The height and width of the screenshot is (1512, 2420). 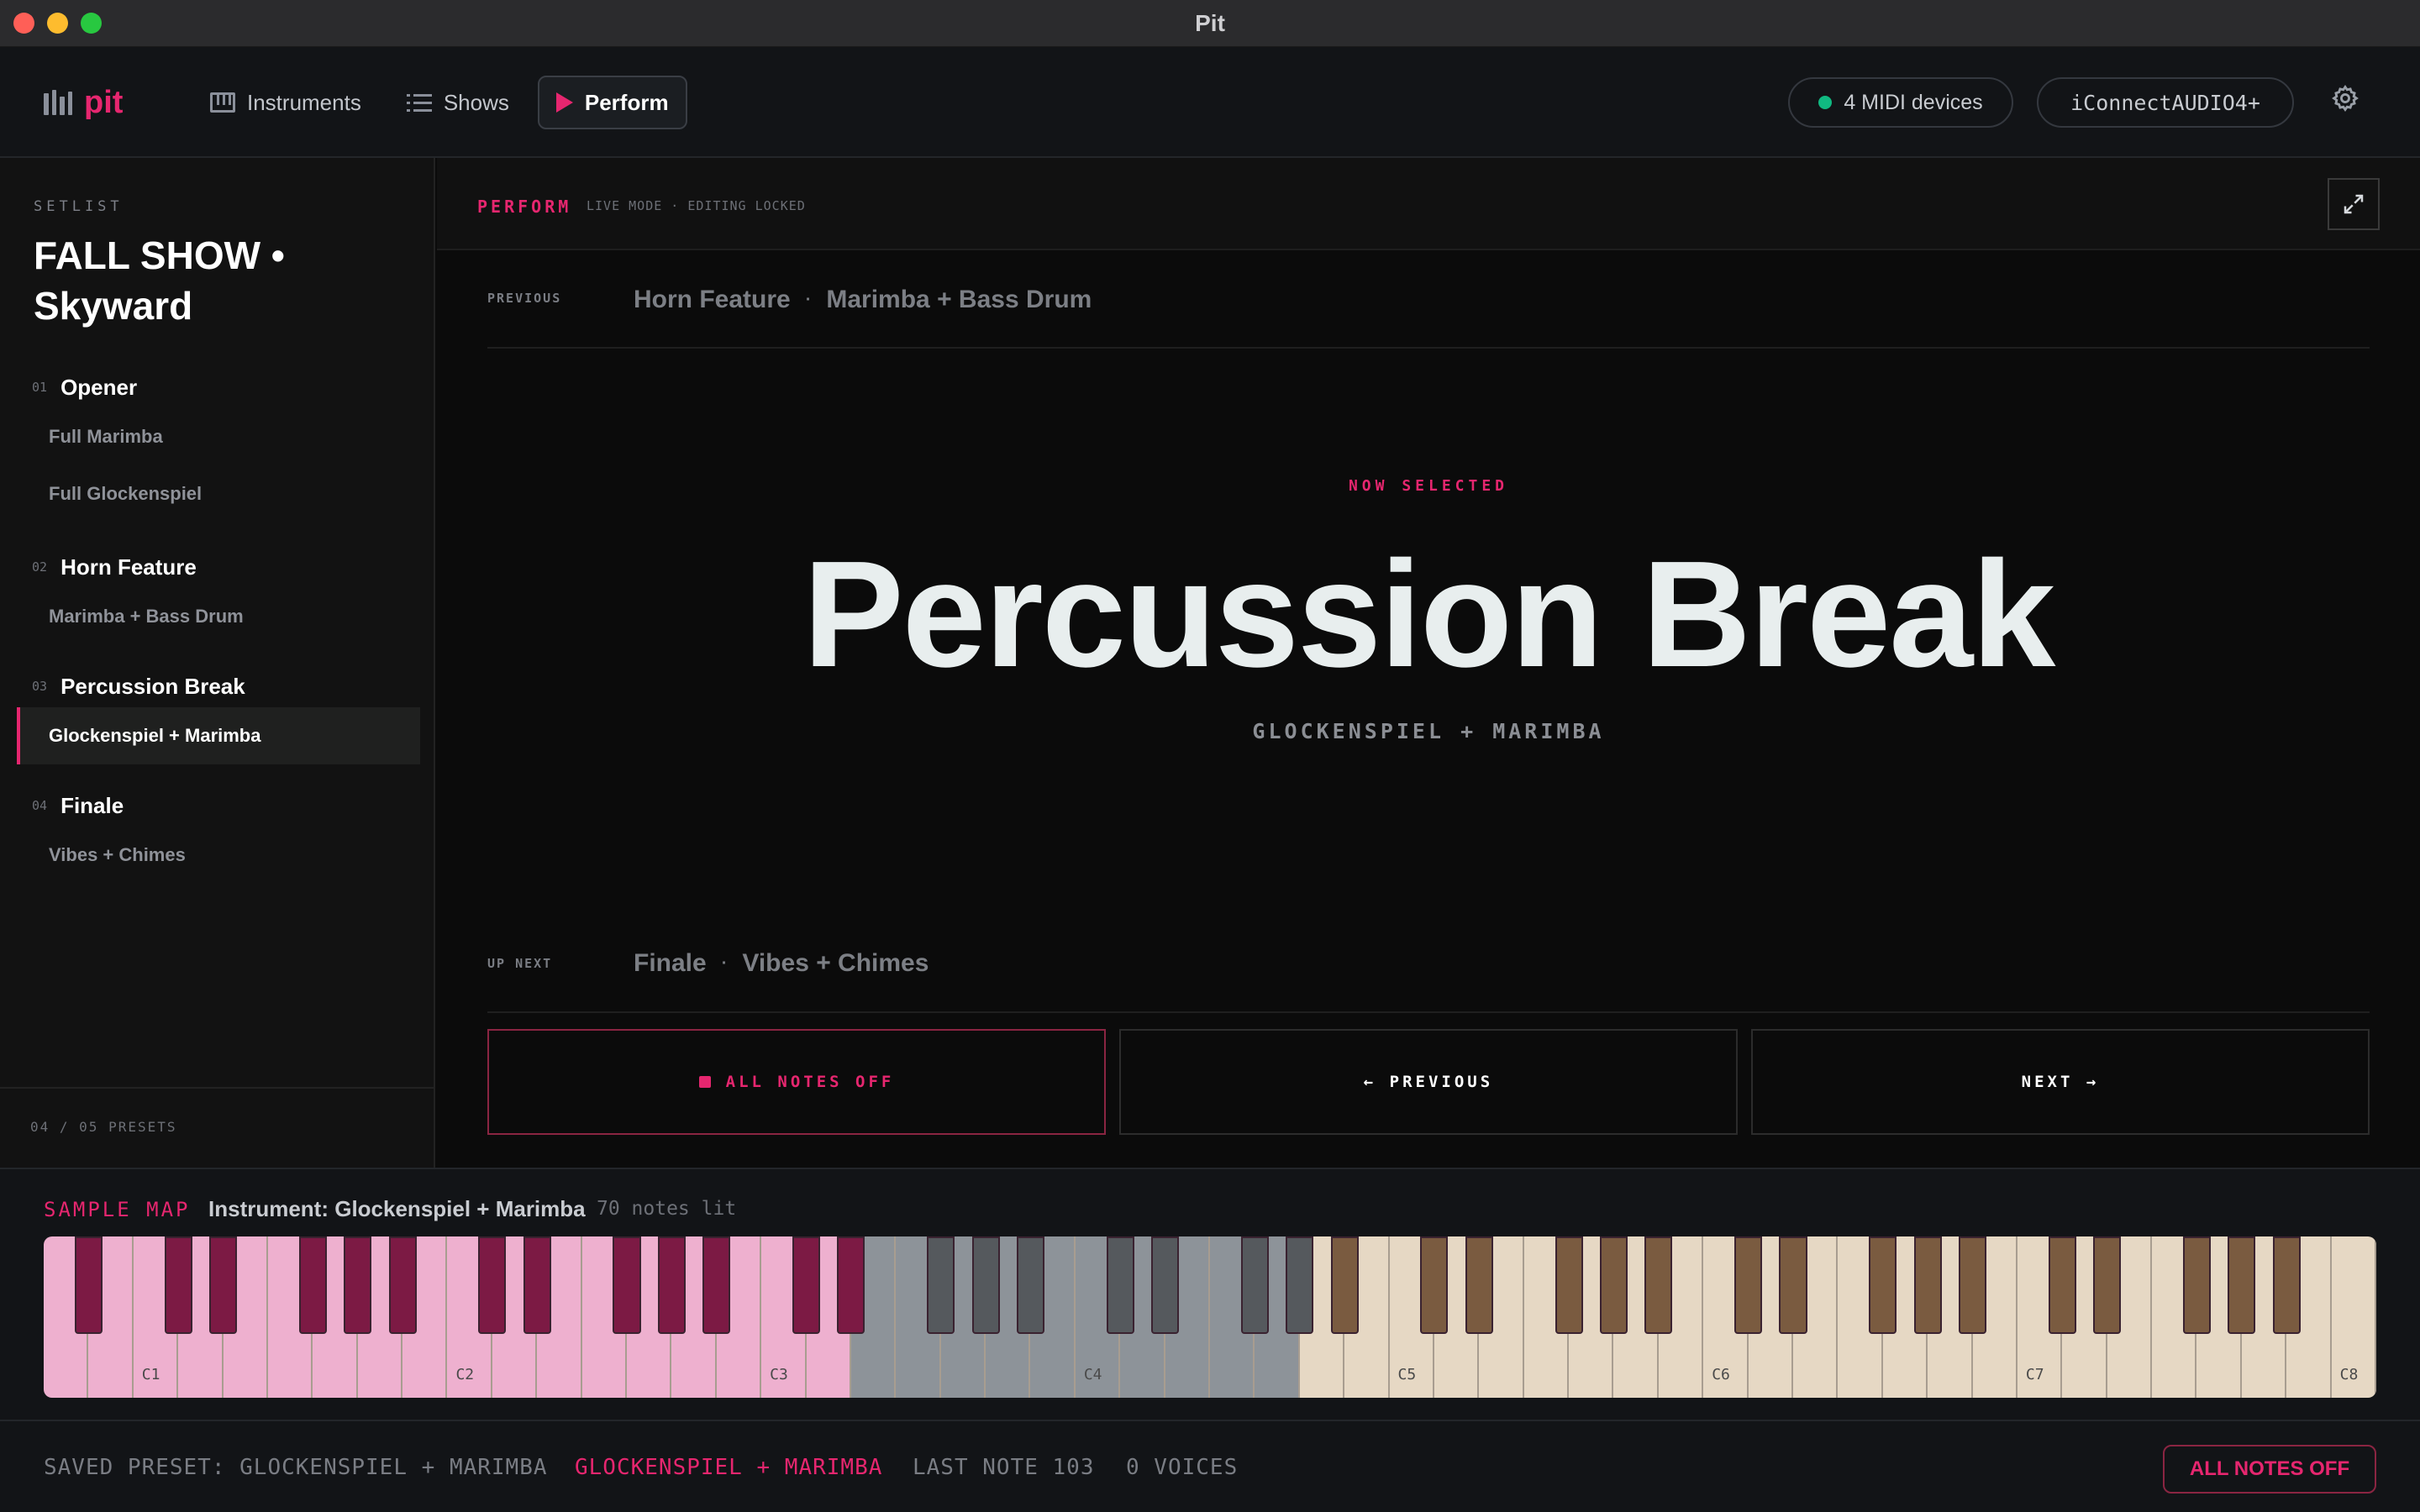 What do you see at coordinates (103, 1127) in the screenshot?
I see `preset-count: 04 / 05 PRESETS` at bounding box center [103, 1127].